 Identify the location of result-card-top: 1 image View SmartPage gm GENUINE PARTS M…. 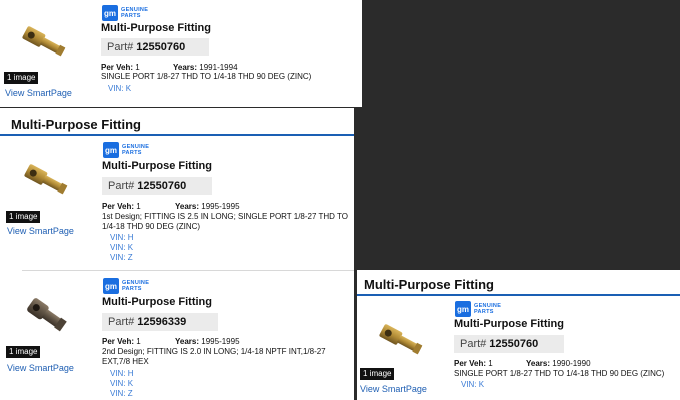
(181, 53).